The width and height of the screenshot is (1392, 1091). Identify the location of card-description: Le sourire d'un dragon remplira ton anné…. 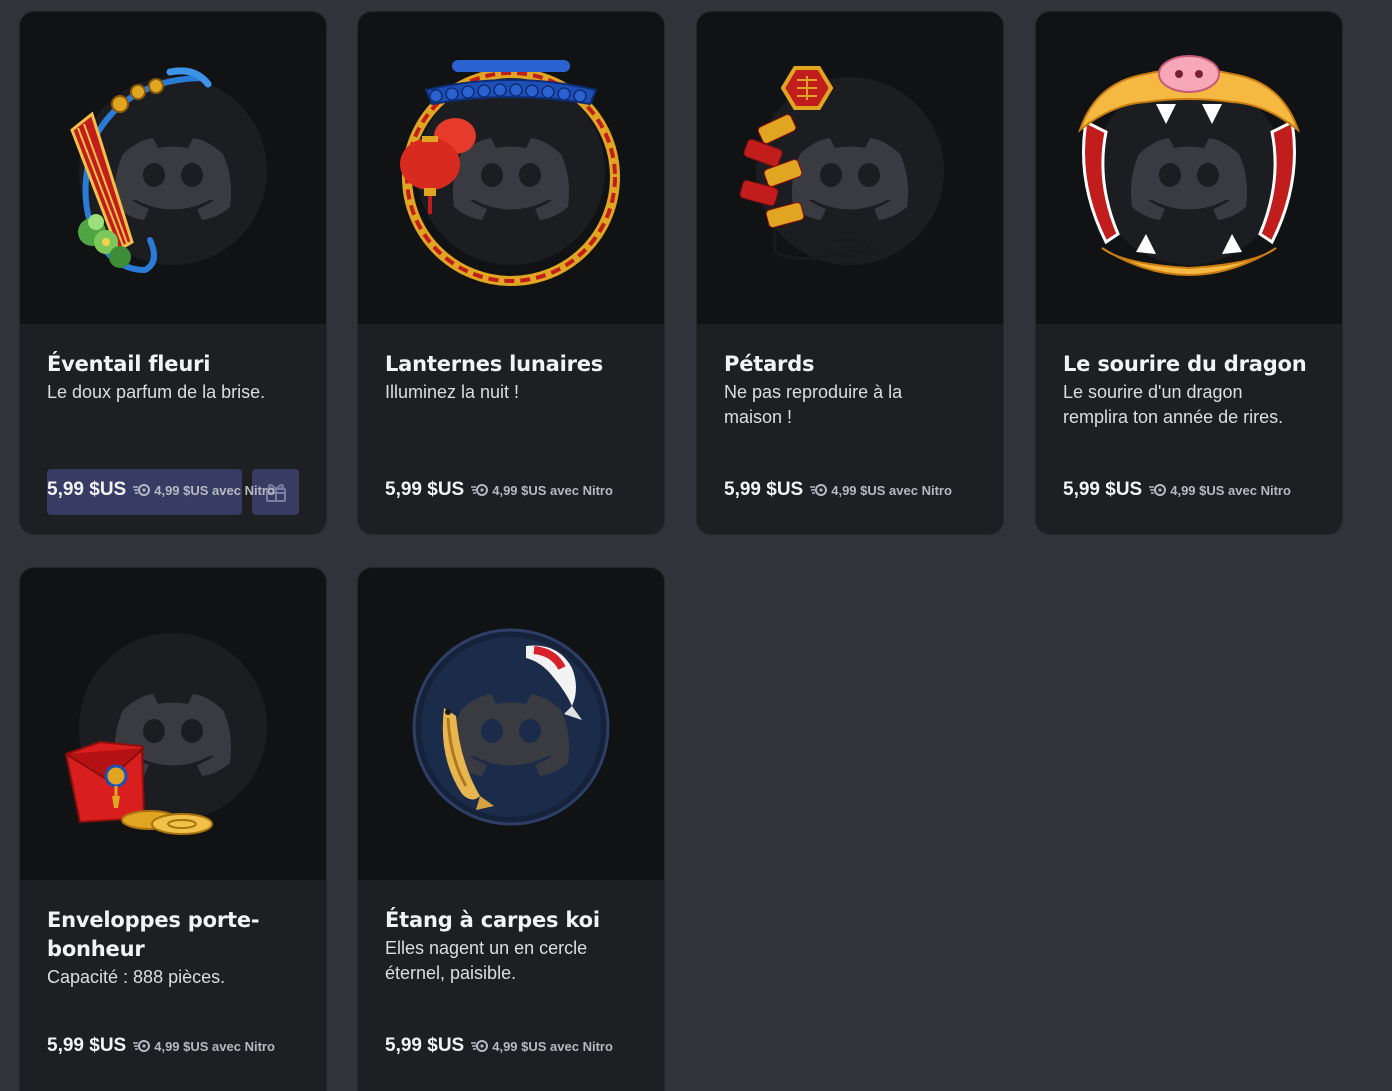
(1173, 404).